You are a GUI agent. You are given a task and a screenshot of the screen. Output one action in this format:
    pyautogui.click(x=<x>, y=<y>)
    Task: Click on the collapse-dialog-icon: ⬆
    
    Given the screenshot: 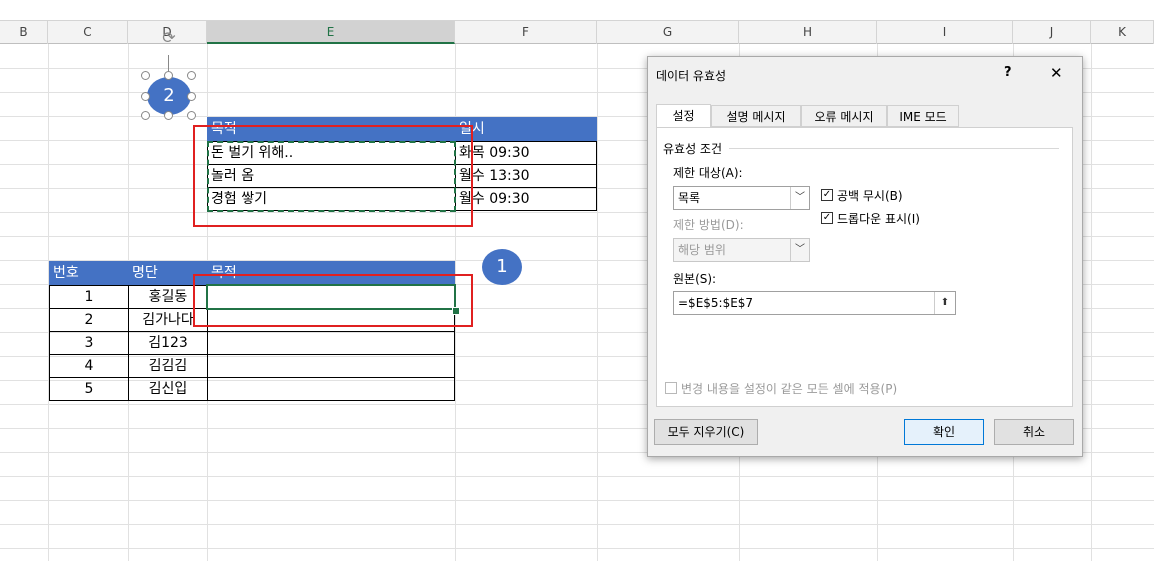 What is the action you would take?
    pyautogui.click(x=944, y=303)
    